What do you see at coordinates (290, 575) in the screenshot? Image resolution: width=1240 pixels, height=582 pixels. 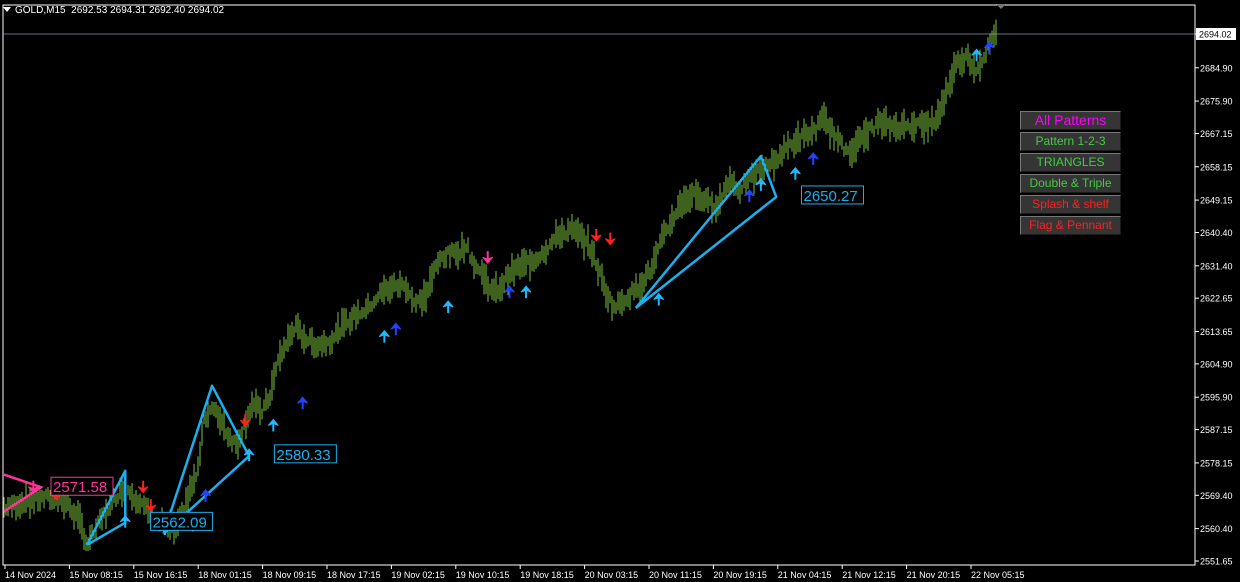 I see `x-tick-label: 18 Nov 09:15` at bounding box center [290, 575].